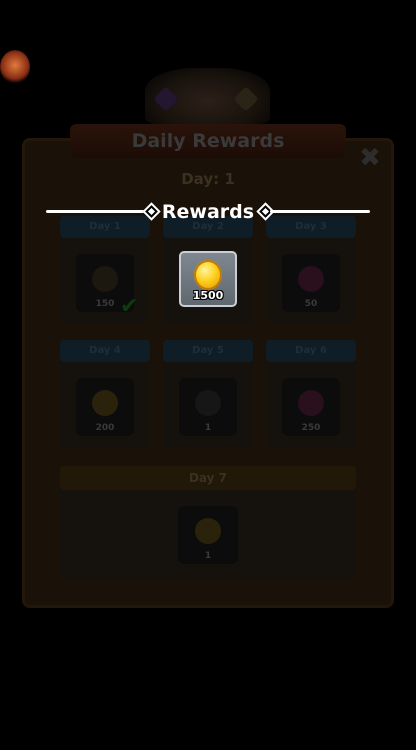 The height and width of the screenshot is (750, 416). Describe the element at coordinates (208, 295) in the screenshot. I see `reward-amount: 1500` at that location.